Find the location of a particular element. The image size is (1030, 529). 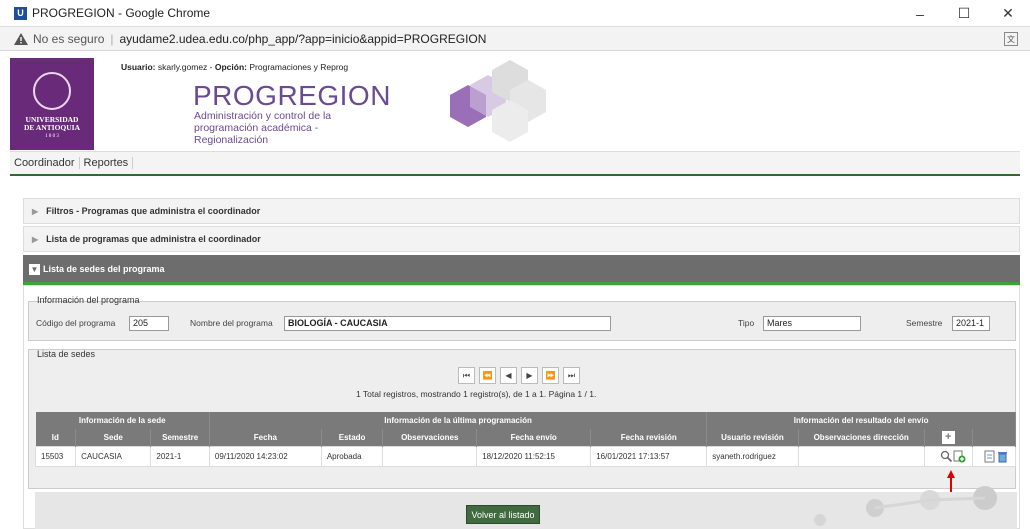

group-header-envio: Información del resultado del envío is located at coordinates (861, 420).